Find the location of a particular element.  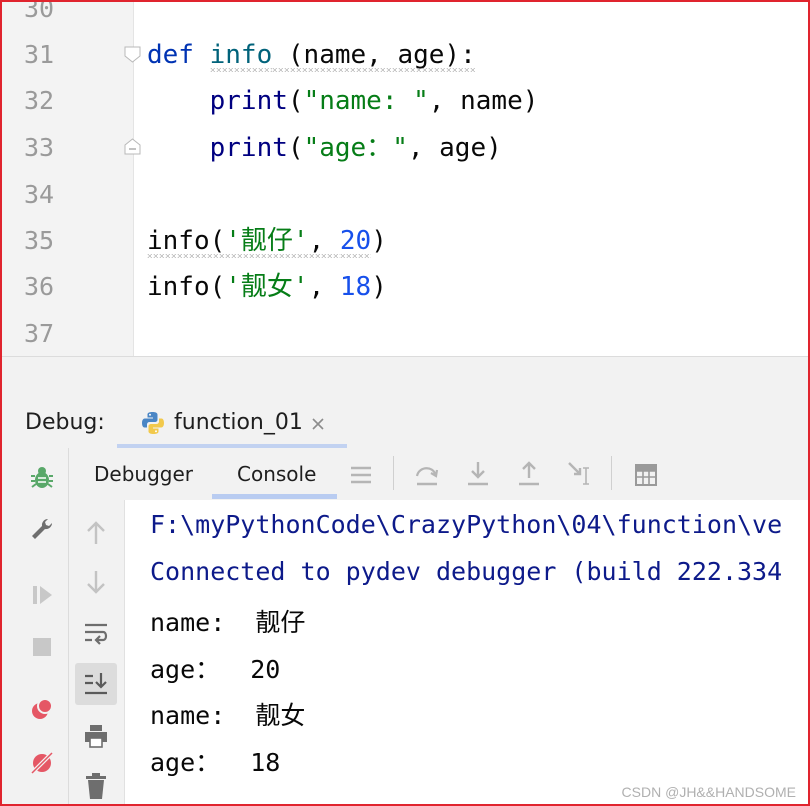

line-number: 35 is located at coordinates (39, 240).